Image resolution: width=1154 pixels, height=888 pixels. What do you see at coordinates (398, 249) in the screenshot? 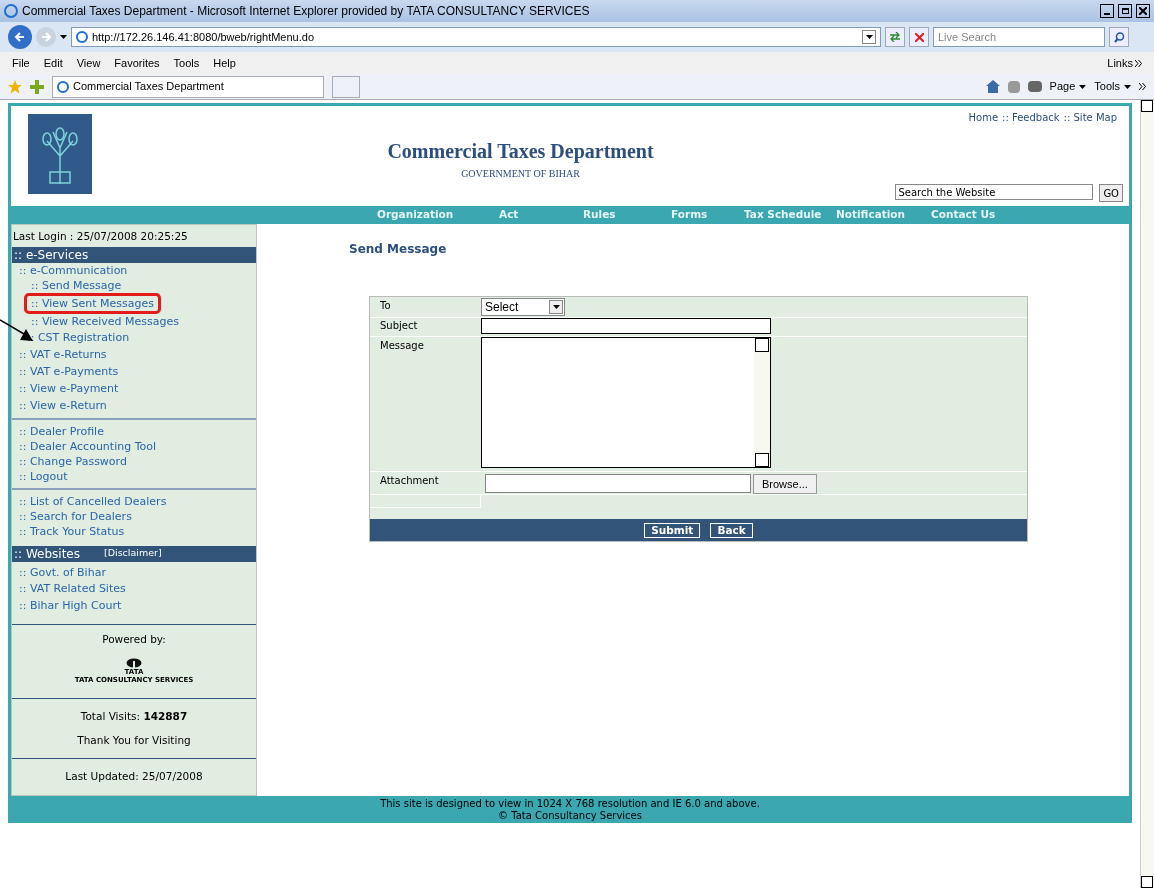
I see `page-heading: Send Message` at bounding box center [398, 249].